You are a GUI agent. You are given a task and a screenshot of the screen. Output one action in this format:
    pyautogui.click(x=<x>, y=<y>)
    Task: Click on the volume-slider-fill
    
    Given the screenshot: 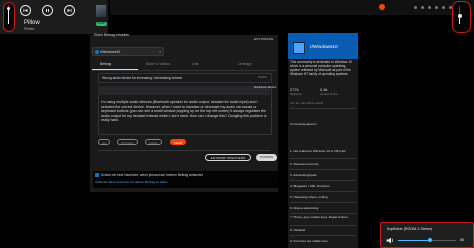 What is the action you would take?
    pyautogui.click(x=414, y=240)
    